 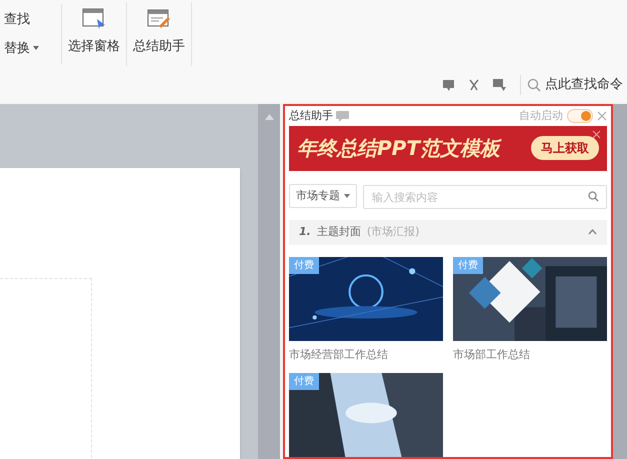 What do you see at coordinates (339, 354) in the screenshot?
I see `template-caption: 市场经营部工作总结` at bounding box center [339, 354].